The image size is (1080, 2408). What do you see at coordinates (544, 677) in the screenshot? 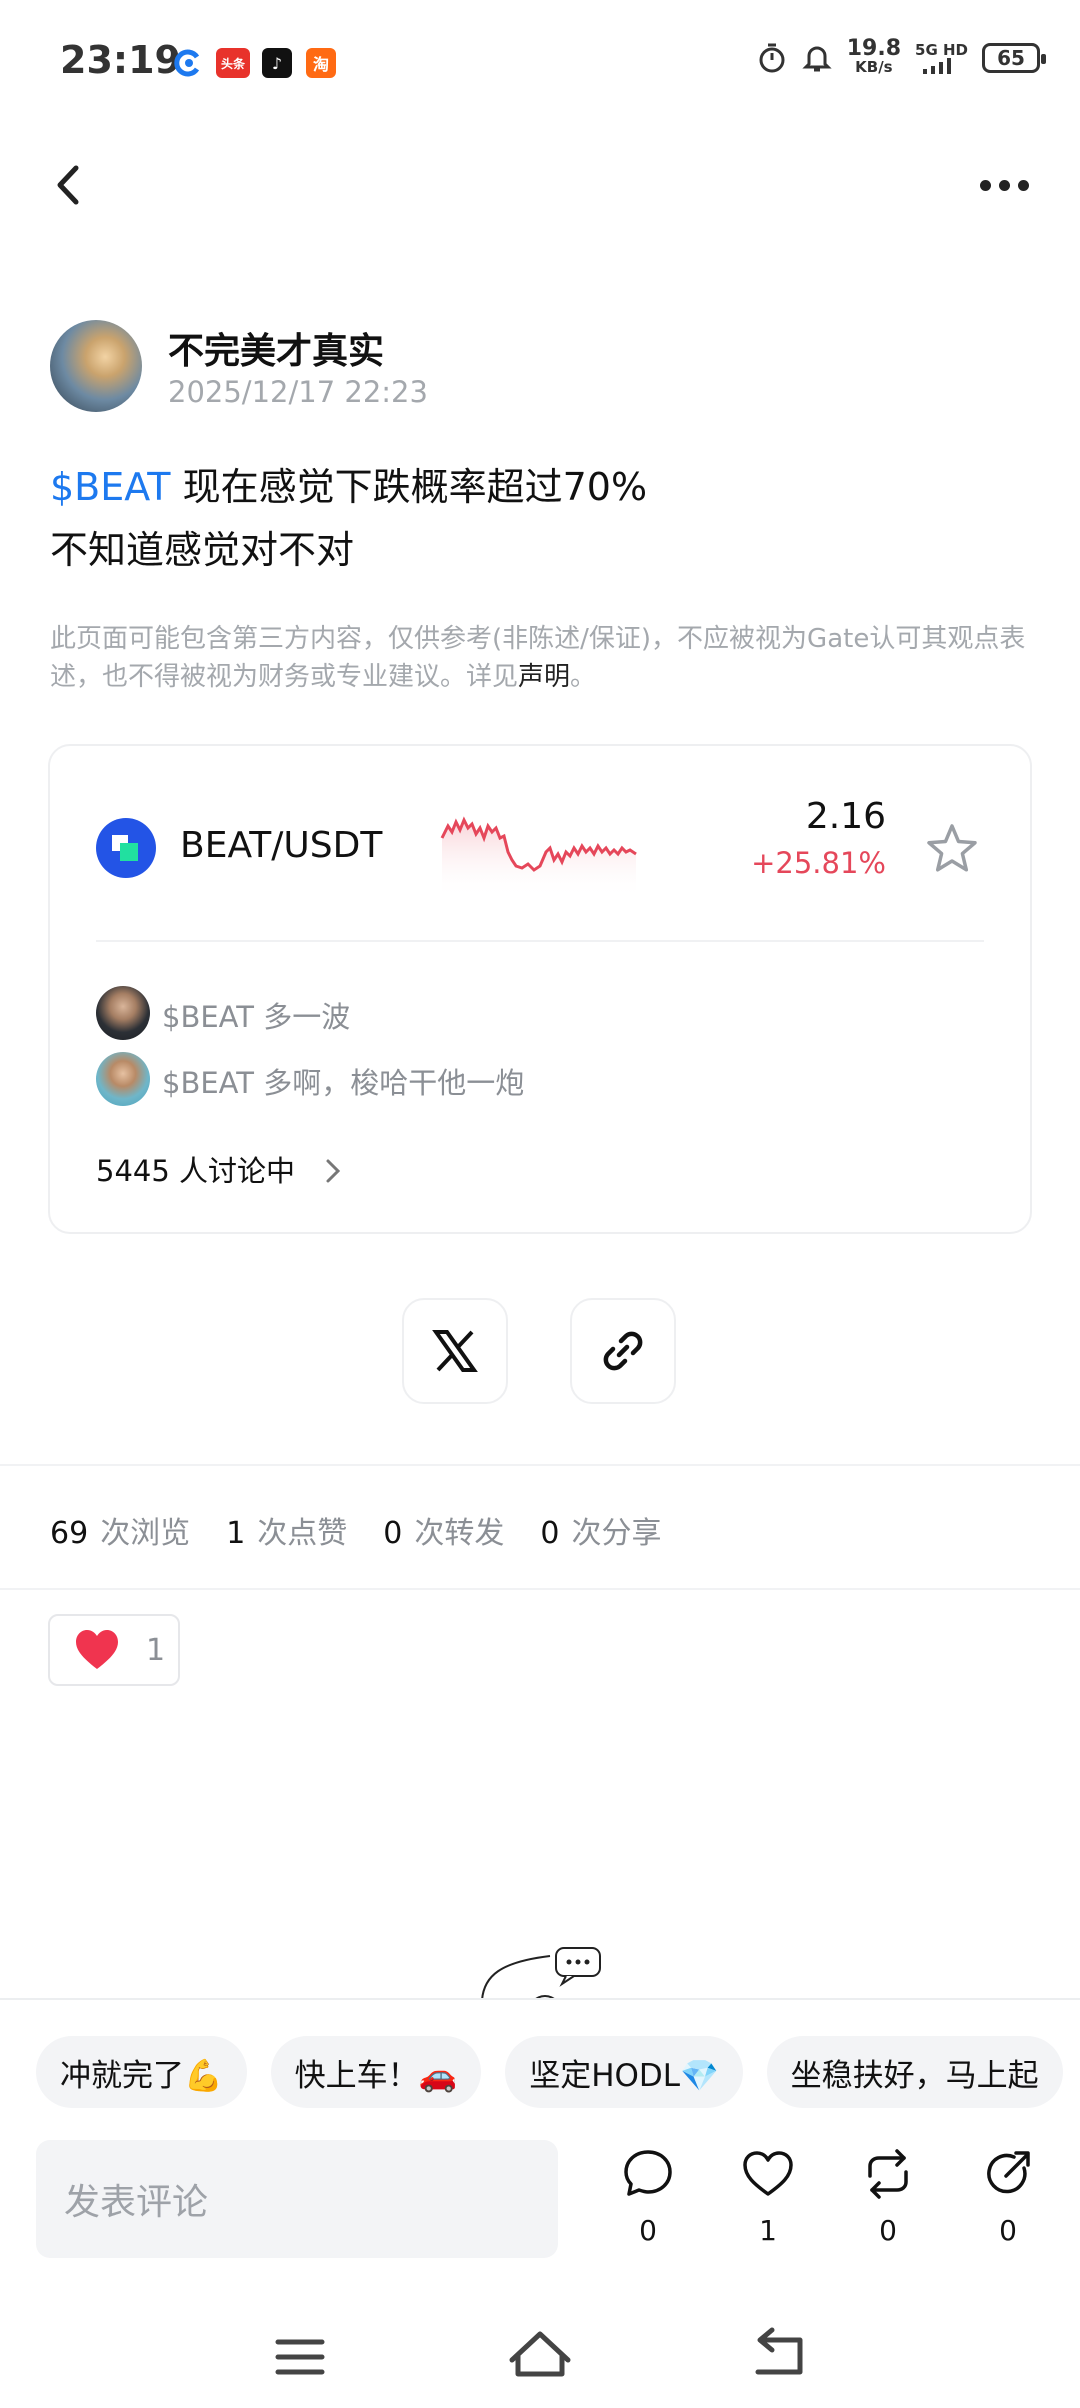
I see `statement-link: 声明` at bounding box center [544, 677].